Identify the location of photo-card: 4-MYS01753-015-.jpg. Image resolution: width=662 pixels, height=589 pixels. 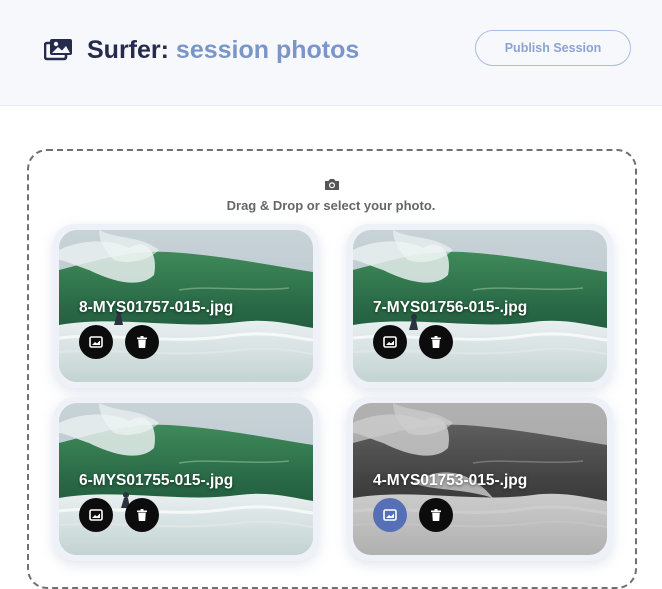
(480, 479).